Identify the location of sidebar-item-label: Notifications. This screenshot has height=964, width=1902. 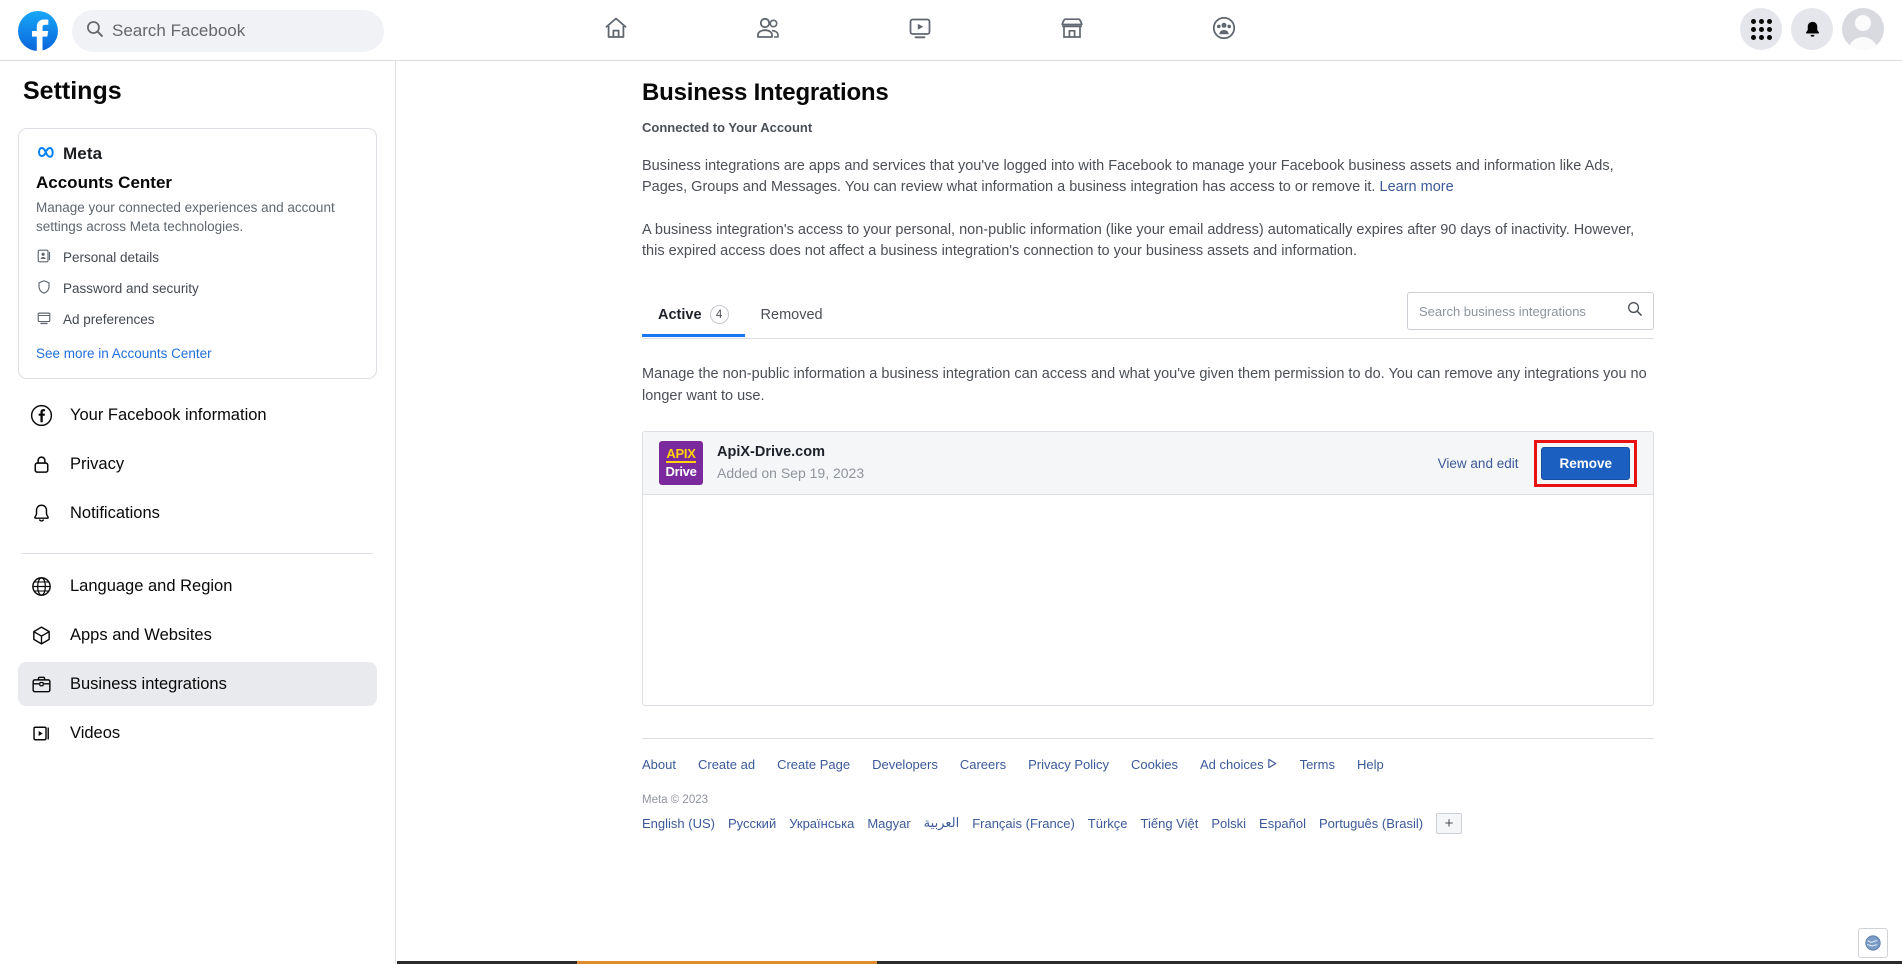
(115, 512).